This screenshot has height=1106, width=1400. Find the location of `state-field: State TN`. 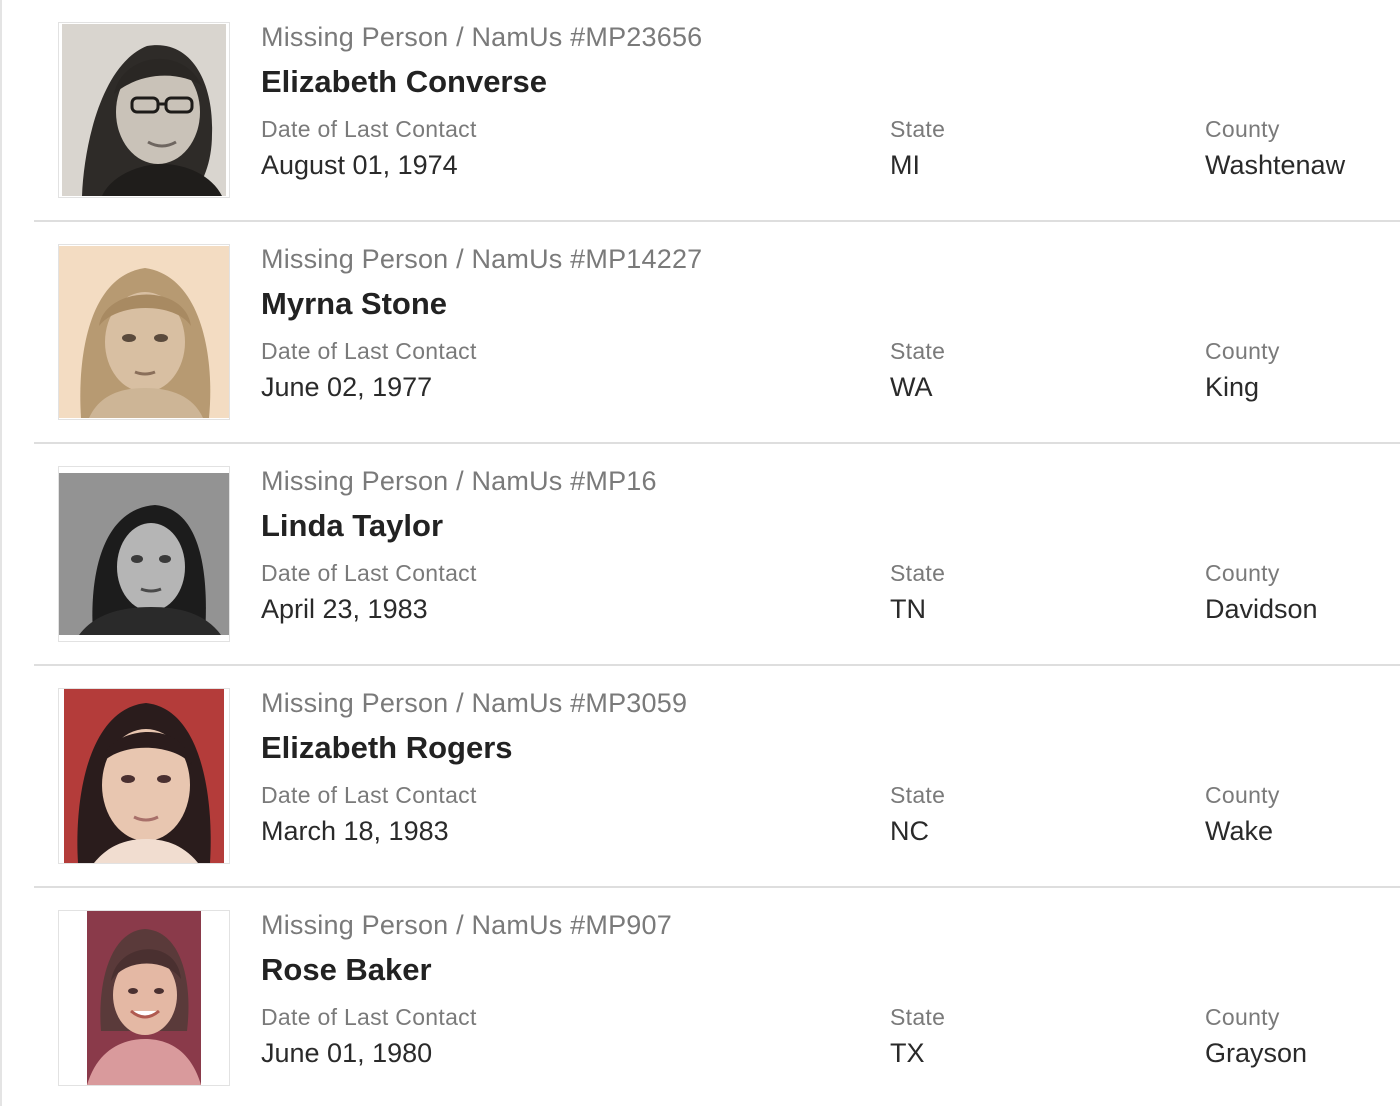

state-field: State TN is located at coordinates (917, 592).